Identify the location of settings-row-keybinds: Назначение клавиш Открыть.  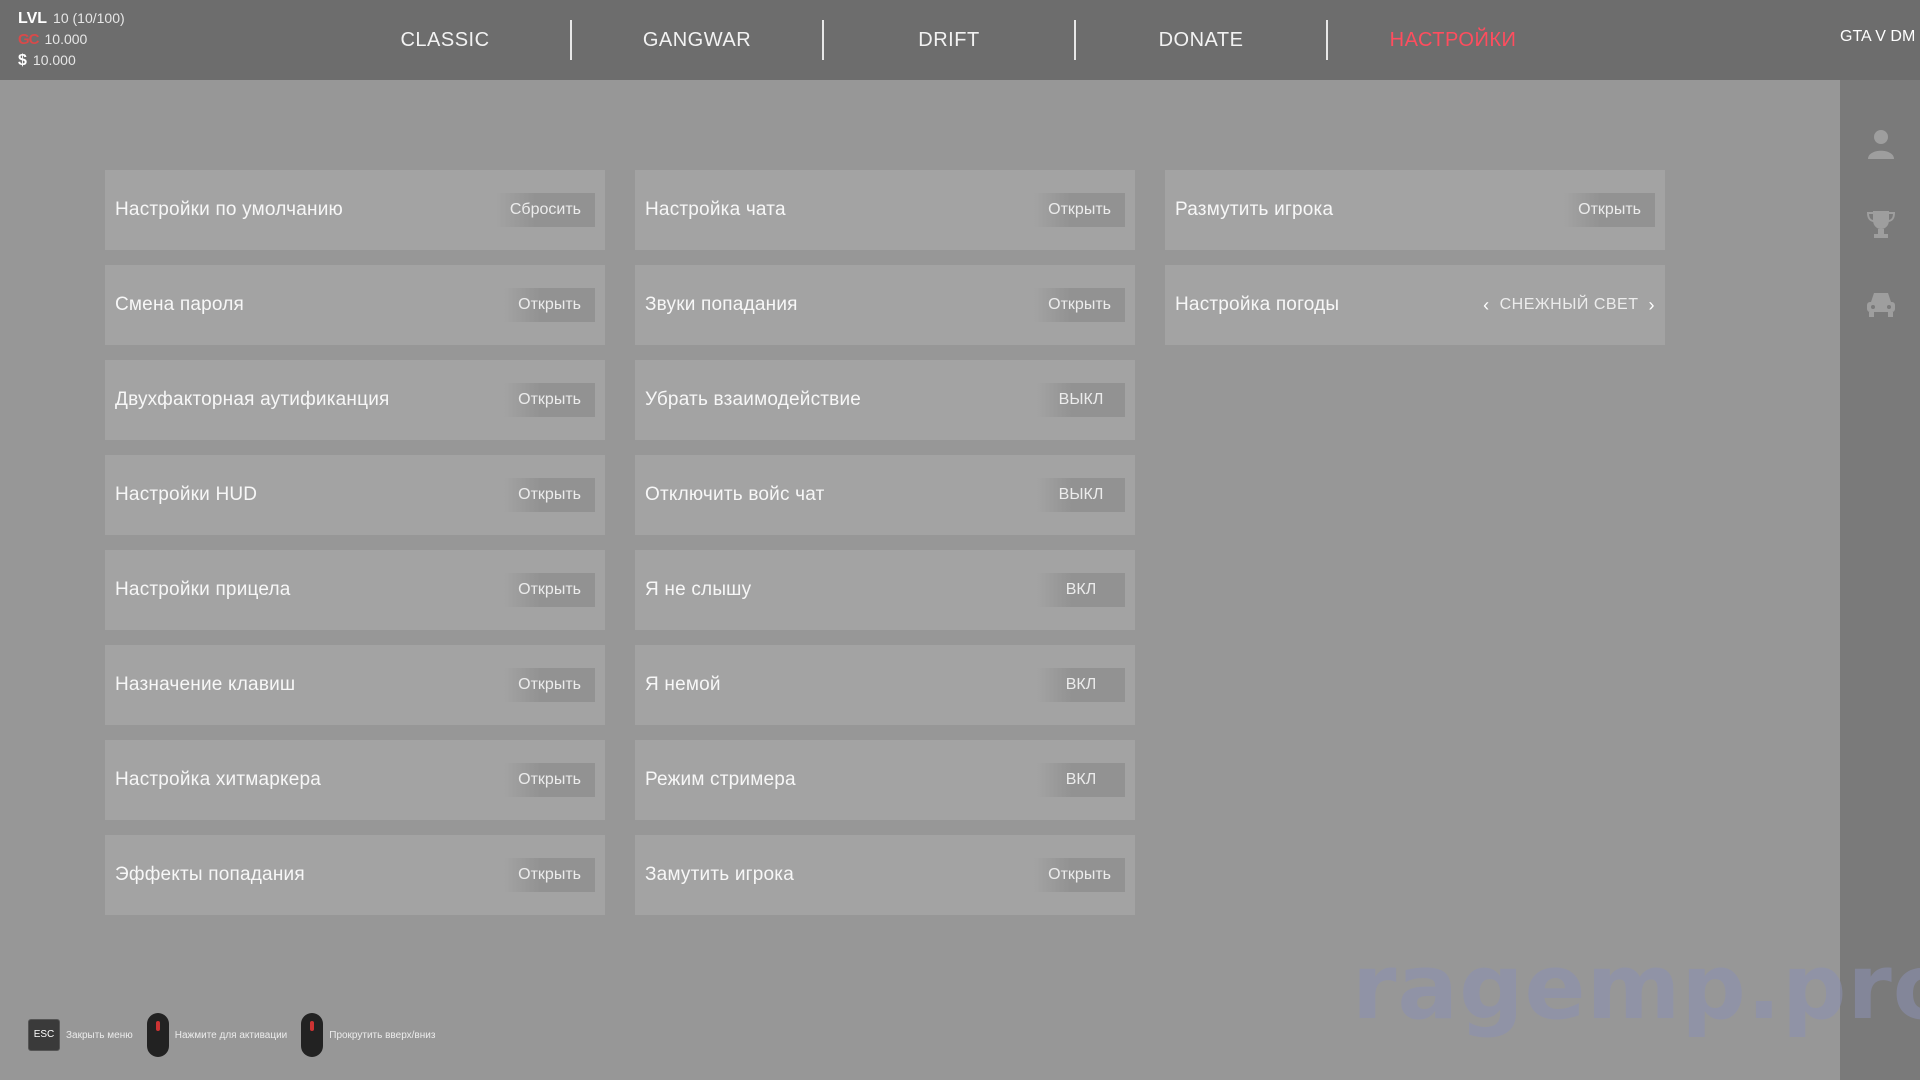
(355, 685).